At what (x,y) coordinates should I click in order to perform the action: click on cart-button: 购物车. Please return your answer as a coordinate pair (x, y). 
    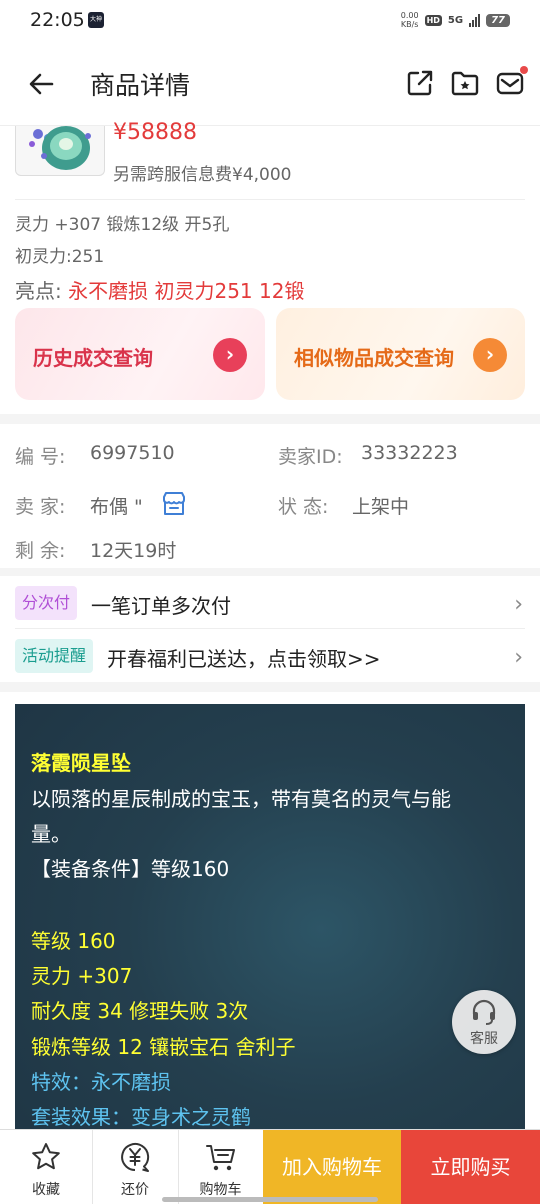
    Looking at the image, I should click on (220, 1167).